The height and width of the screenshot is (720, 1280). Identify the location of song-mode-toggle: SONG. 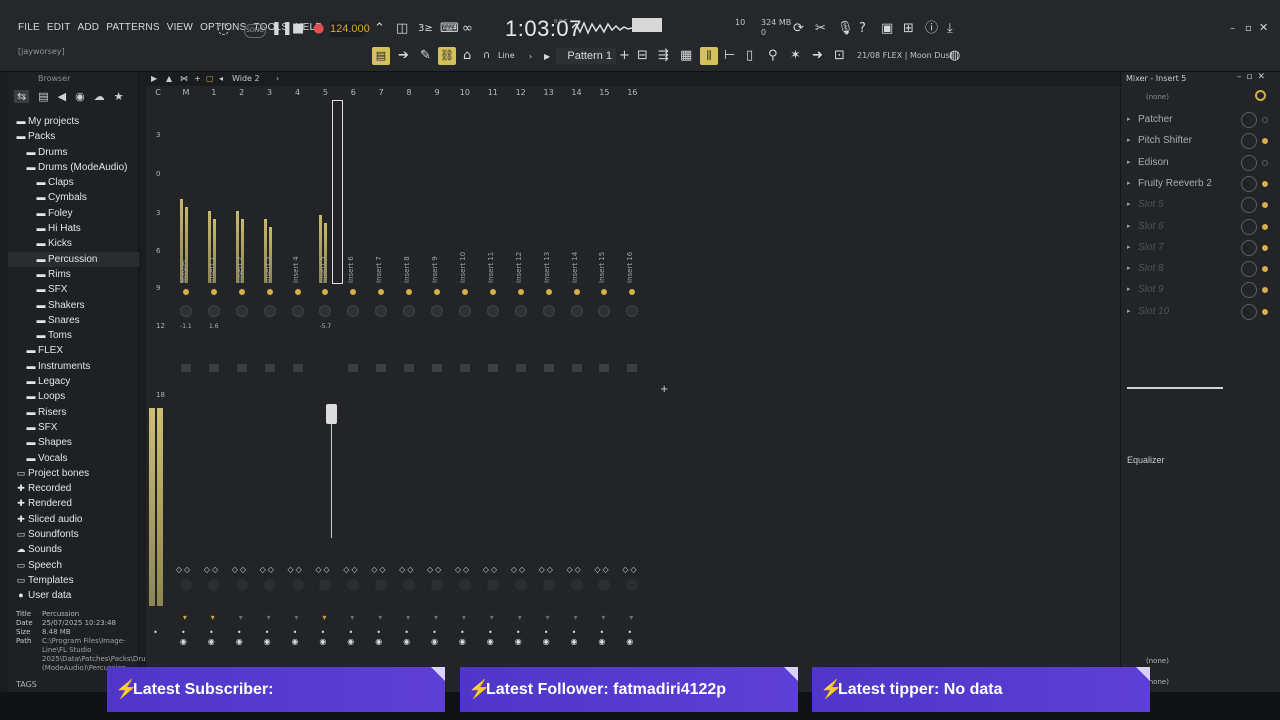
(255, 31).